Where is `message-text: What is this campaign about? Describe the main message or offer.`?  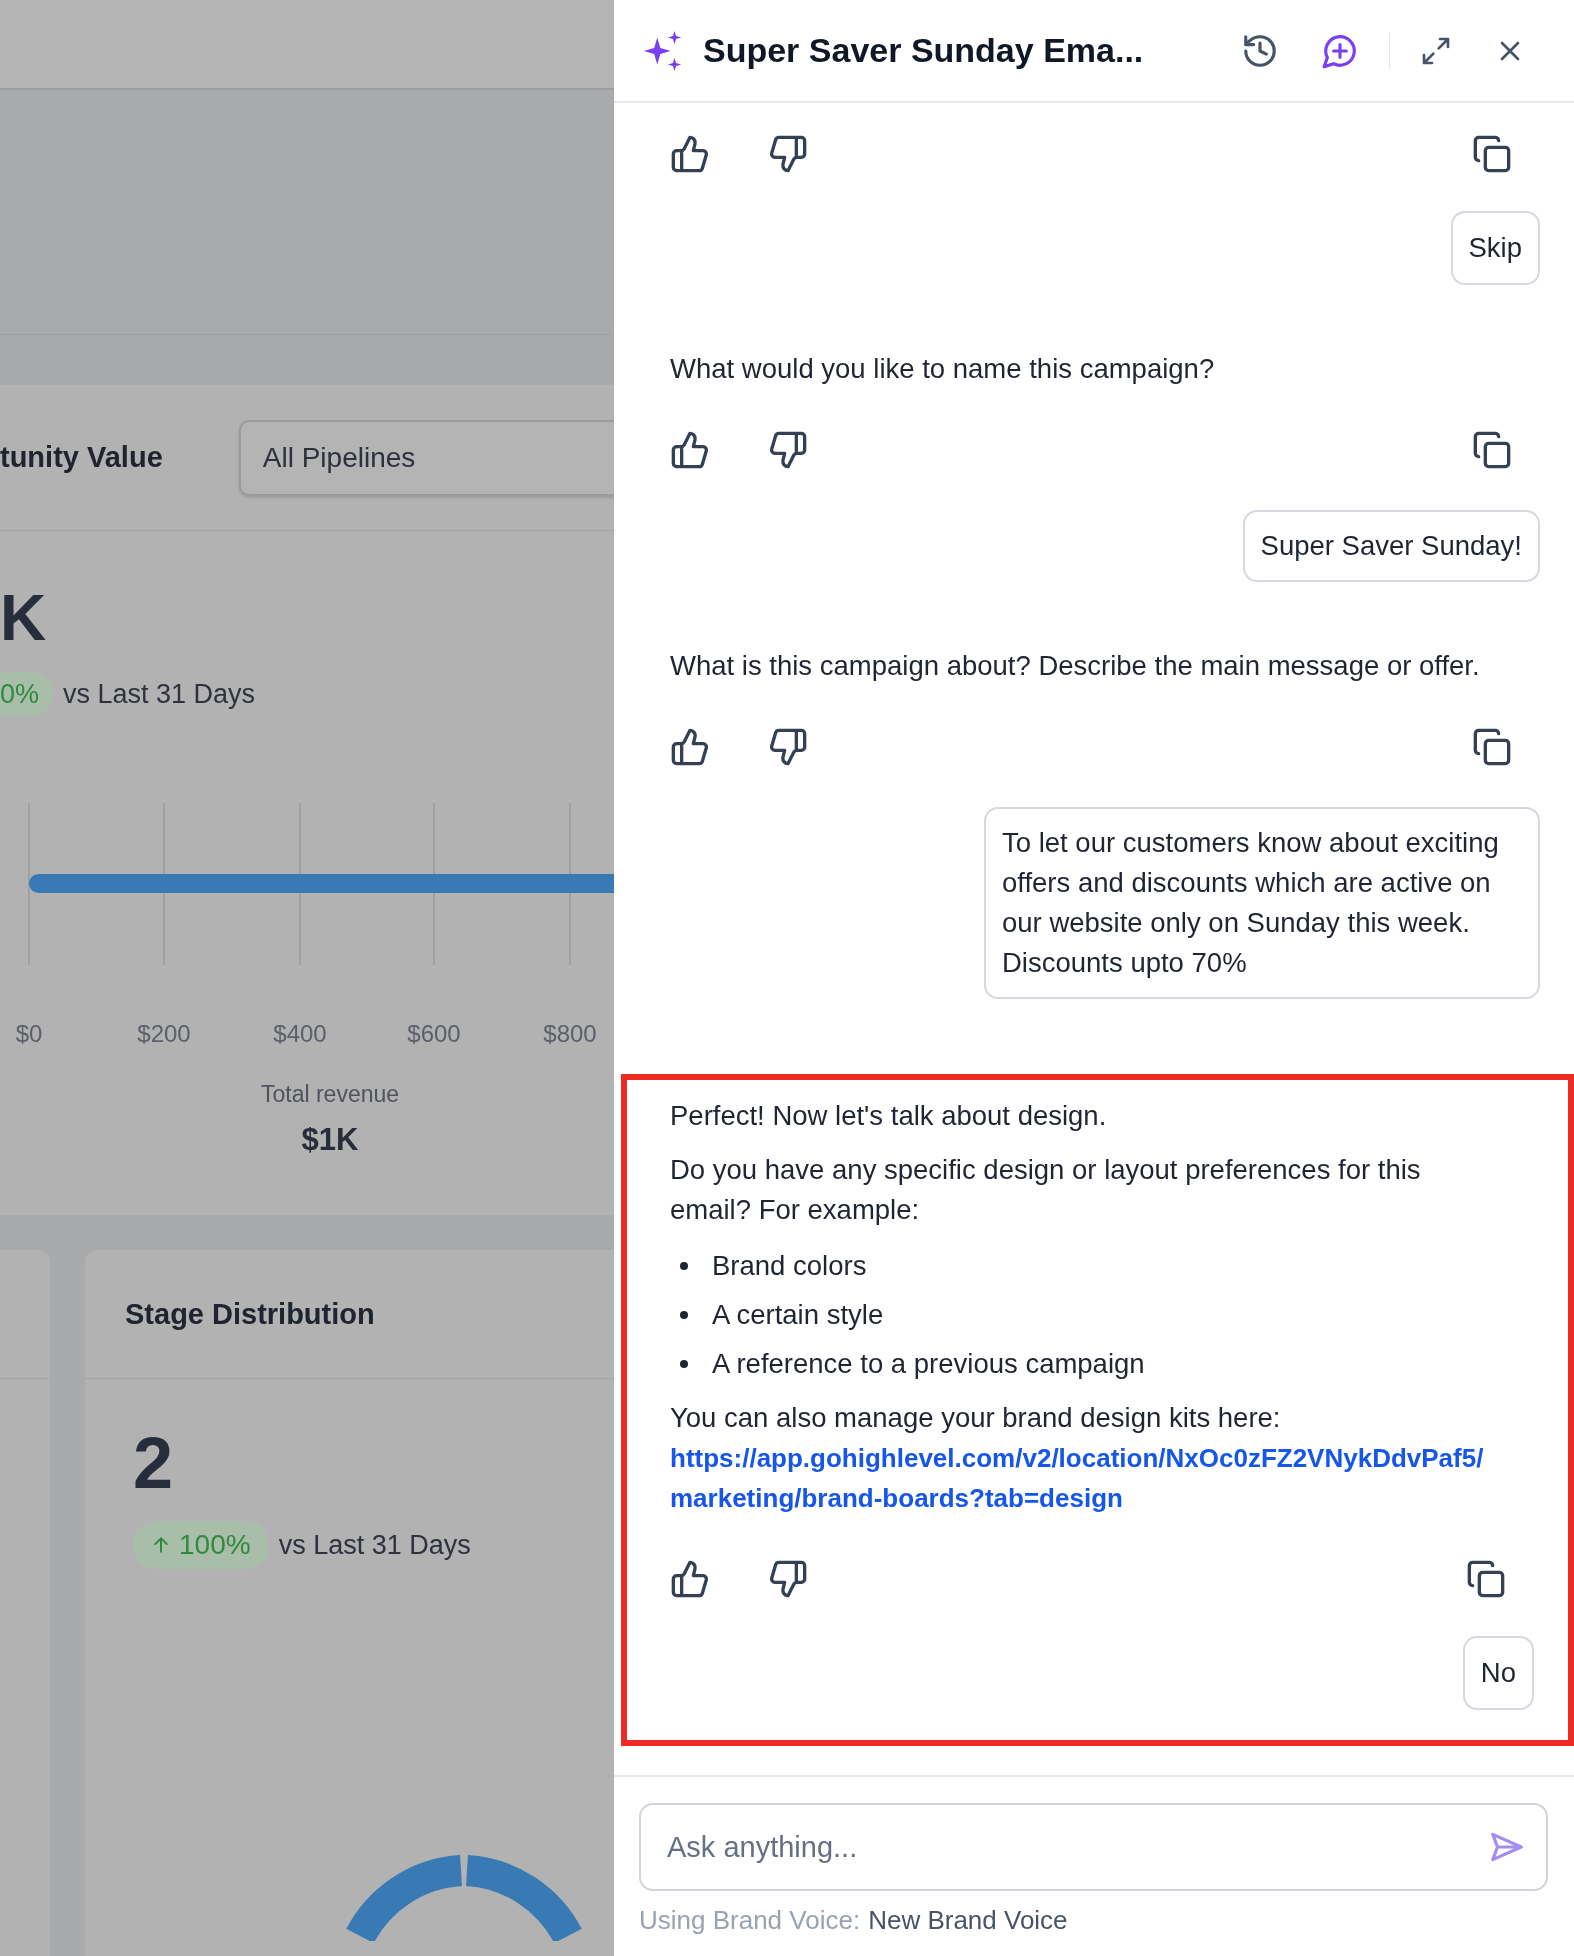
message-text: What is this campaign about? Describe the main message or offer. is located at coordinates (1075, 666).